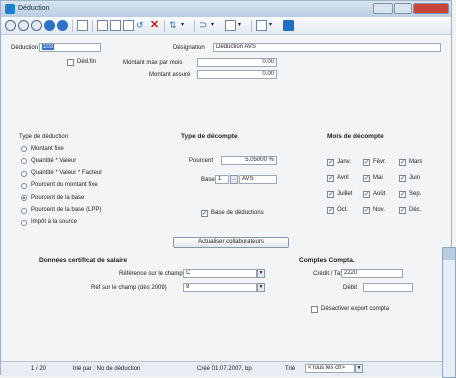 The image size is (456, 378). What do you see at coordinates (151, 274) in the screenshot?
I see `ref-field-label: Référence sur le champ` at bounding box center [151, 274].